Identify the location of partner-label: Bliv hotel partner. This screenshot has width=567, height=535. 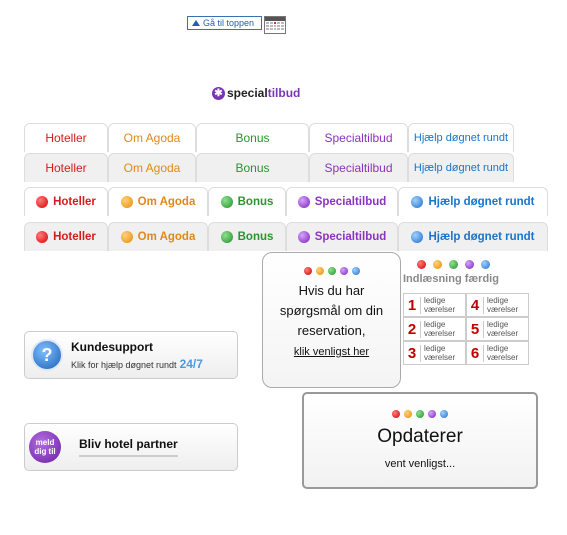
(128, 447).